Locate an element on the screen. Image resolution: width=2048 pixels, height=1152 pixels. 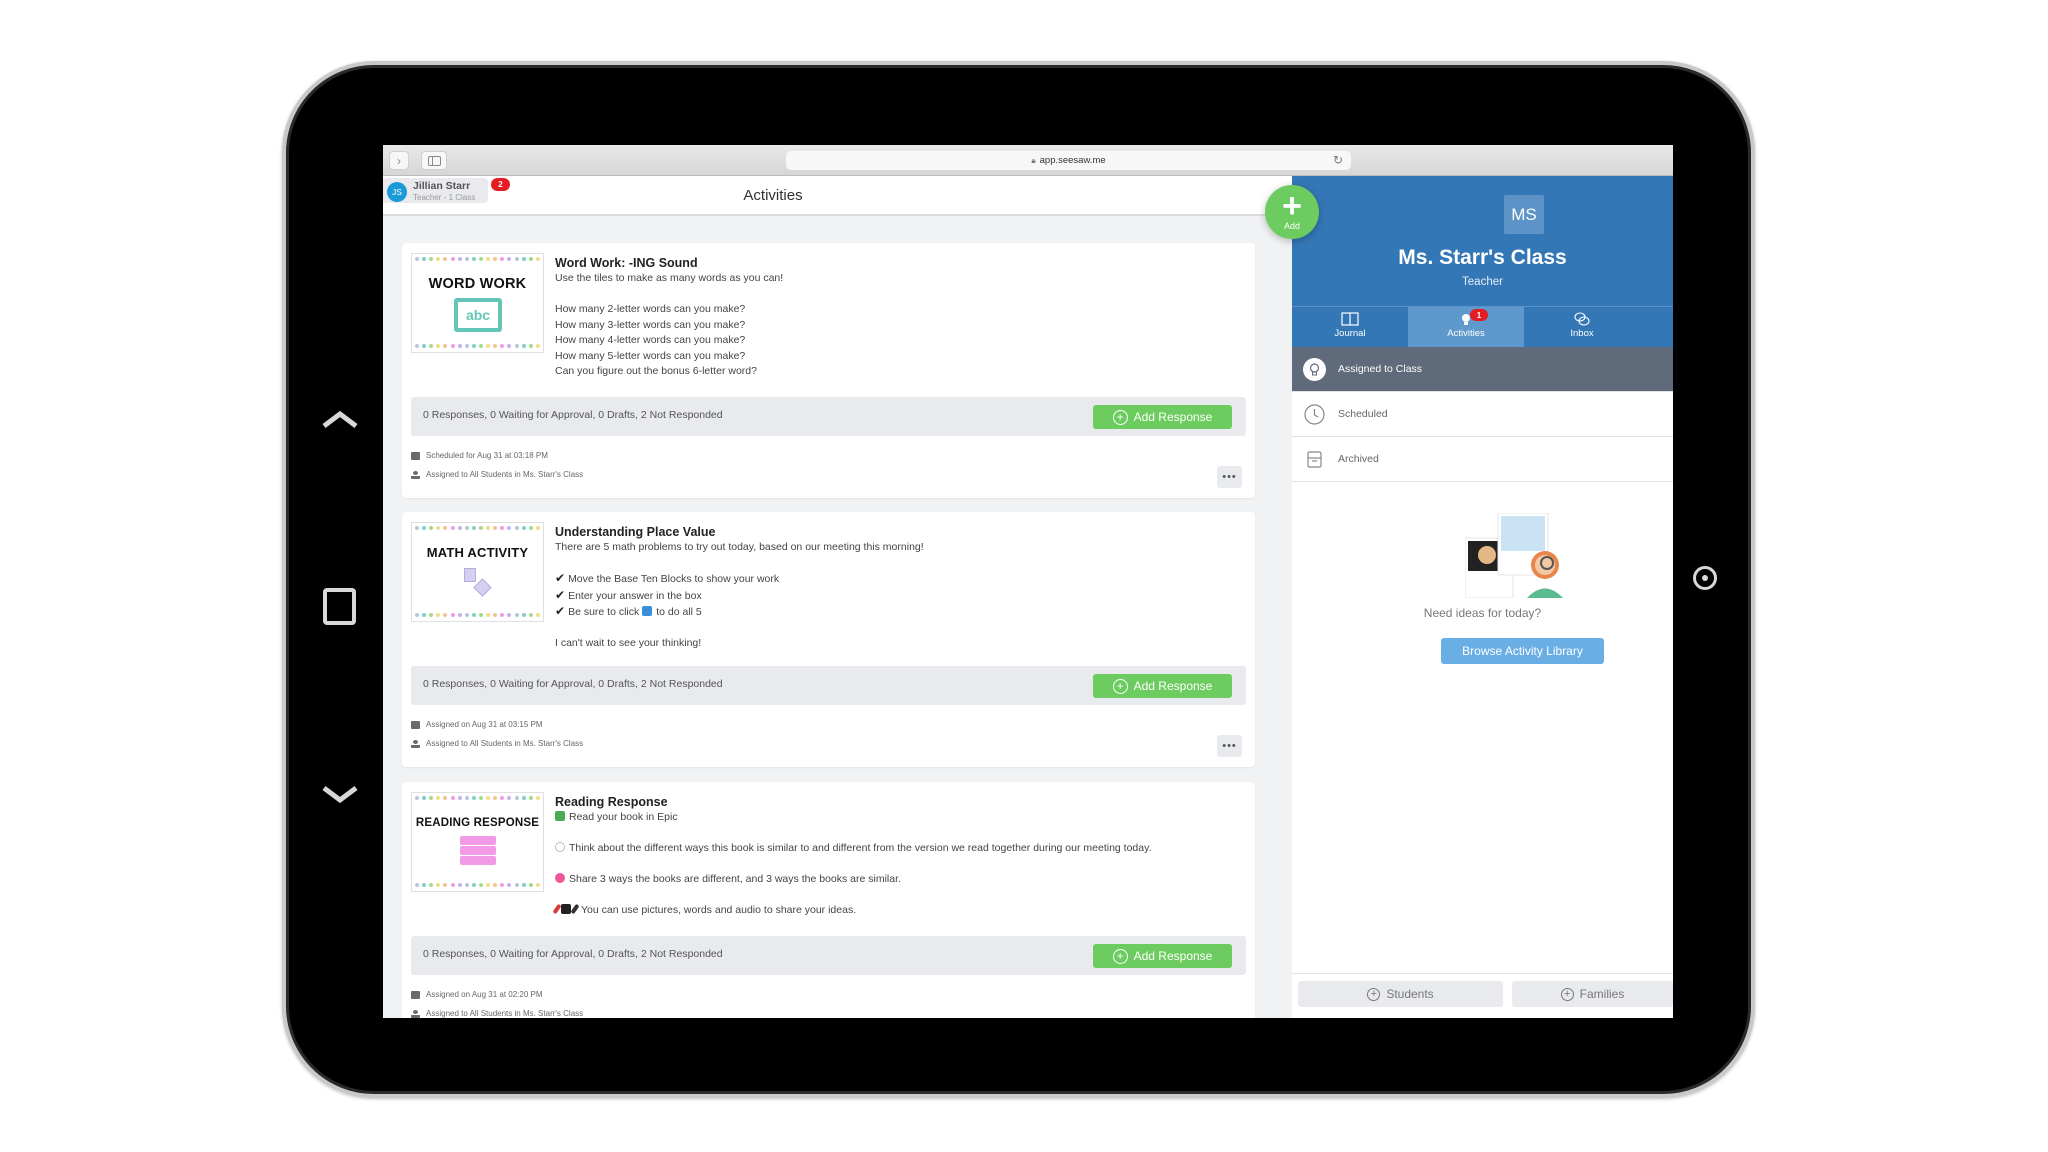
plus-circle-icon: + is located at coordinates (1120, 956).